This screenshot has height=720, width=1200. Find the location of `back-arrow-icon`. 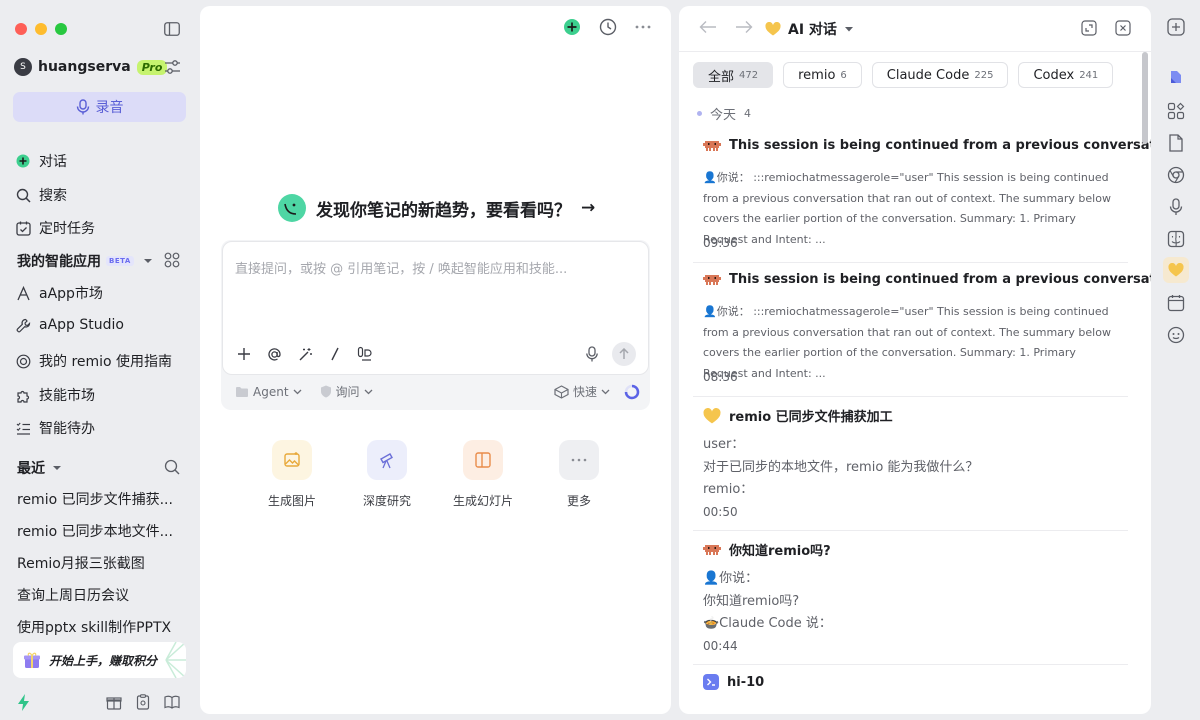

back-arrow-icon is located at coordinates (708, 27).